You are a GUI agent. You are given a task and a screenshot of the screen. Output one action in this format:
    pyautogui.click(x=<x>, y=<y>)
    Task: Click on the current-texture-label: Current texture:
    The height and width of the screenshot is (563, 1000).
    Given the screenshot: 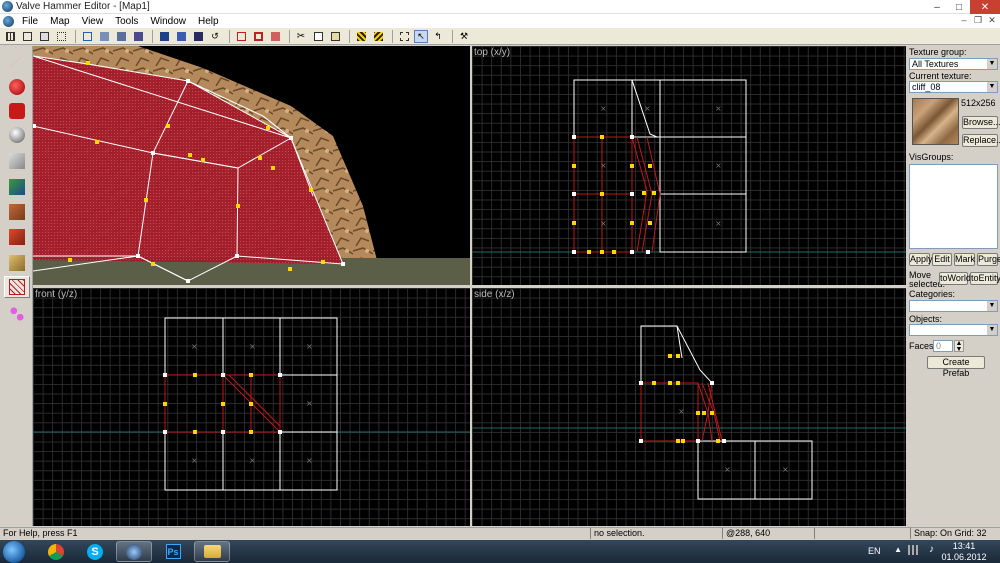 What is the action you would take?
    pyautogui.click(x=940, y=76)
    